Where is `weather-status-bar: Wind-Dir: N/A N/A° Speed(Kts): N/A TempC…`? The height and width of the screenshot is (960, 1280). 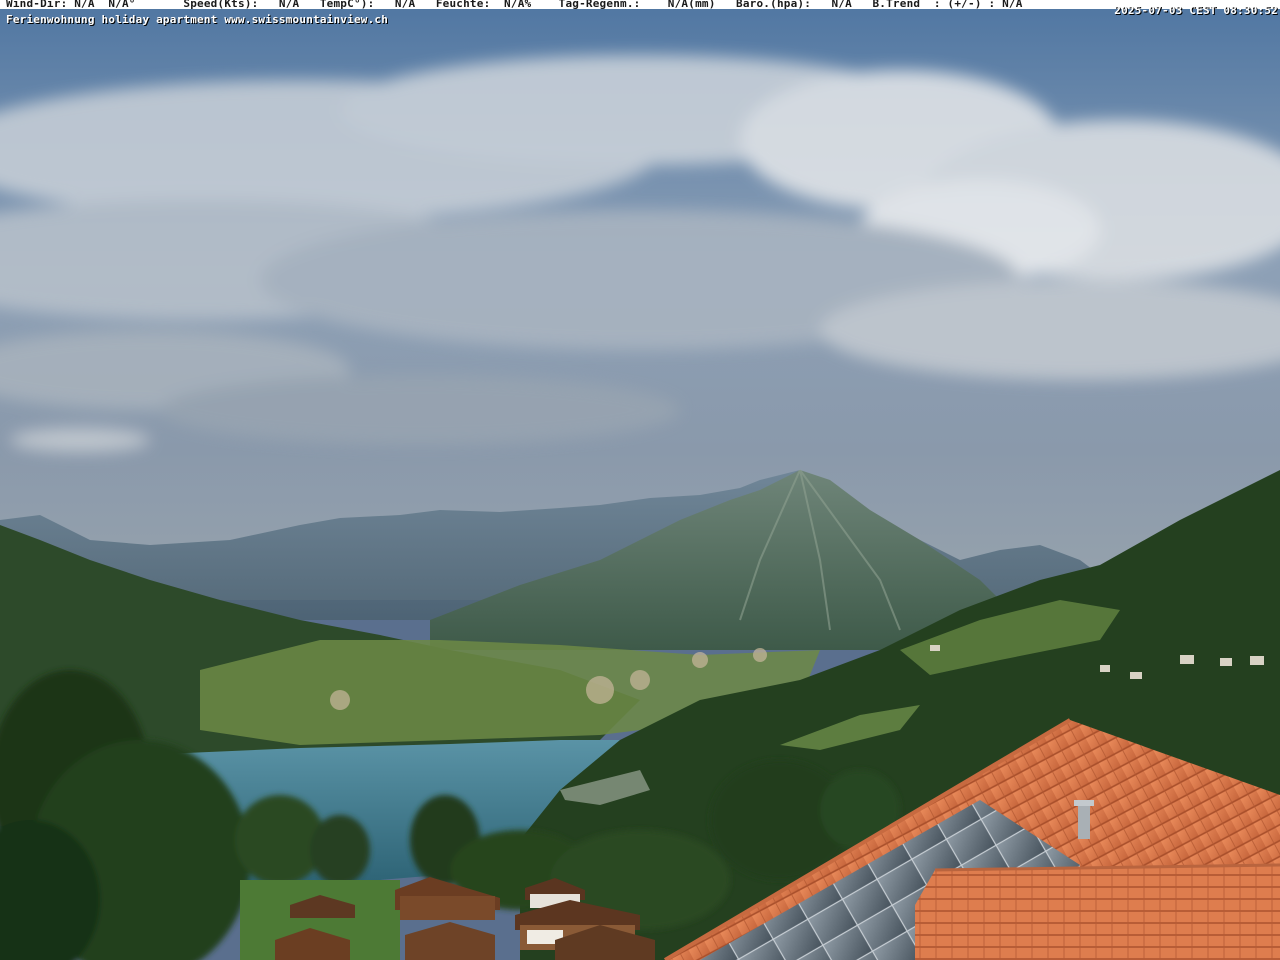 weather-status-bar: Wind-Dir: N/A N/A° Speed(Kts): N/A TempC… is located at coordinates (640, 5).